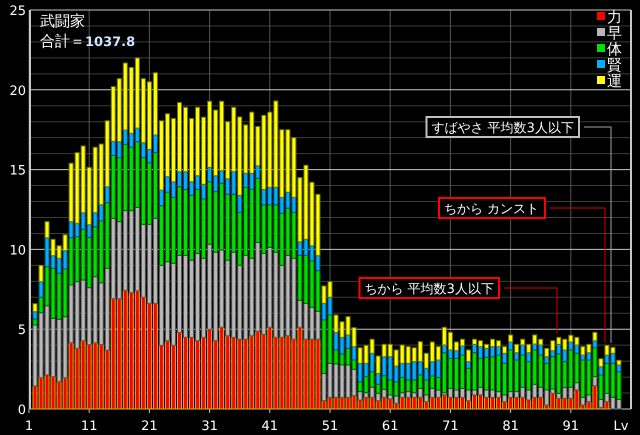 The width and height of the screenshot is (640, 435). What do you see at coordinates (209, 426) in the screenshot?
I see `axis-tick-label: 31` at bounding box center [209, 426].